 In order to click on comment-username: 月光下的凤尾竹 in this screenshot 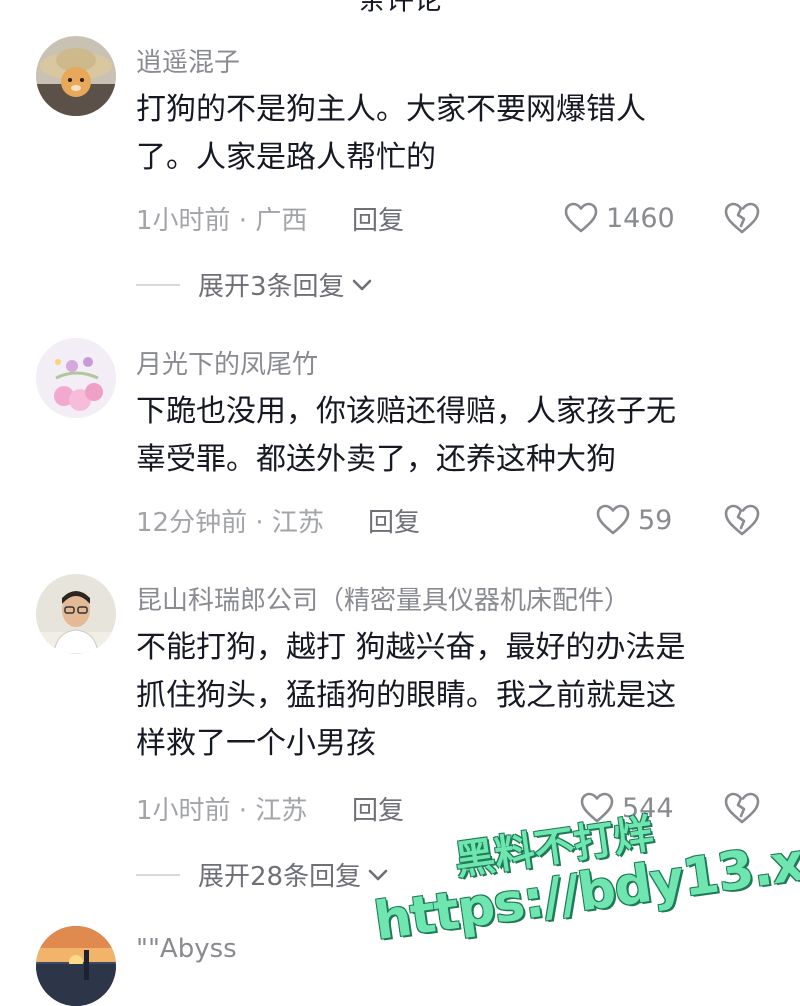, I will do `click(227, 362)`.